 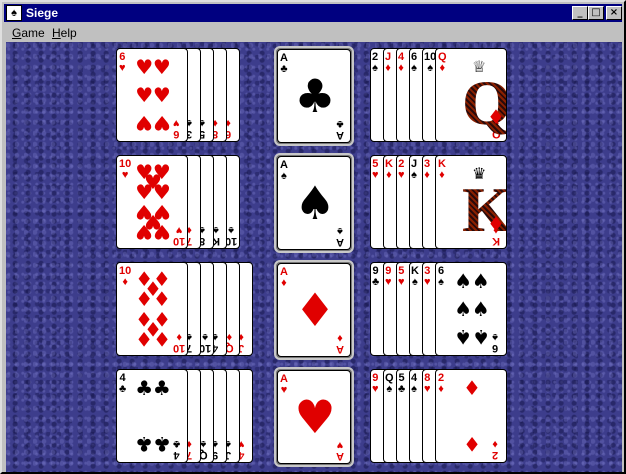 I want to click on card-corner-bottom: A ♣, so click(x=340, y=129).